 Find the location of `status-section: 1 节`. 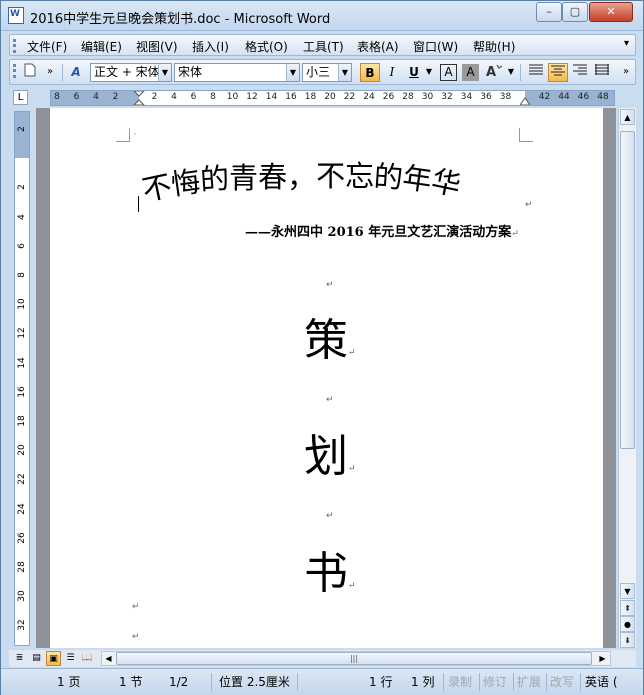

status-section: 1 节 is located at coordinates (130, 682).